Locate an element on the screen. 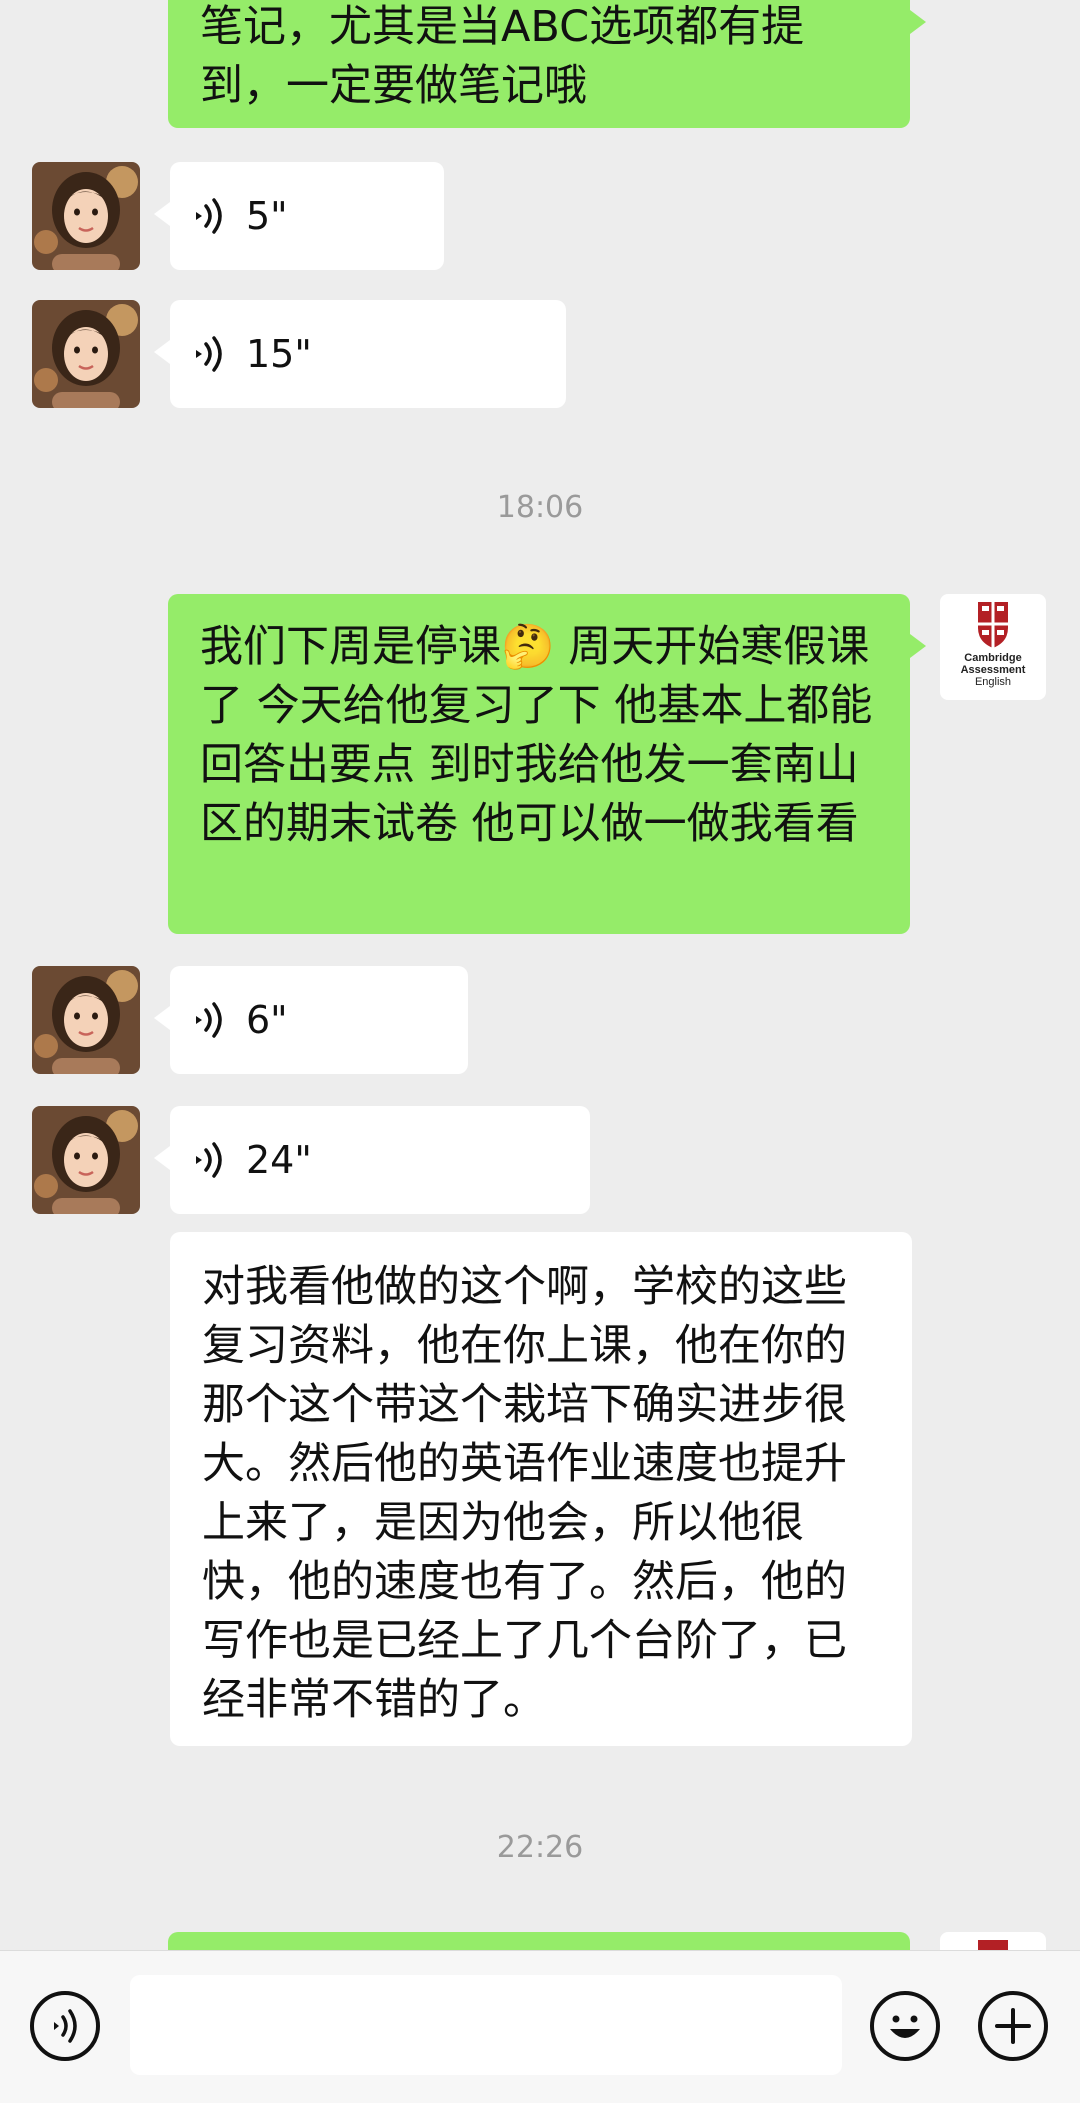 The image size is (1080, 2103). self-avatar is located at coordinates (993, 1941).